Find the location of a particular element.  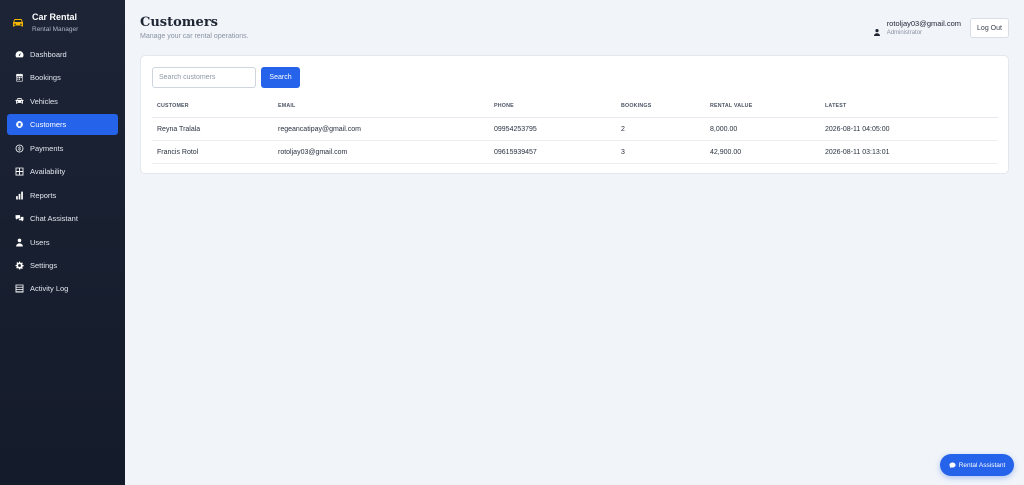

sidebar-item-settings: Settings is located at coordinates (62, 265).